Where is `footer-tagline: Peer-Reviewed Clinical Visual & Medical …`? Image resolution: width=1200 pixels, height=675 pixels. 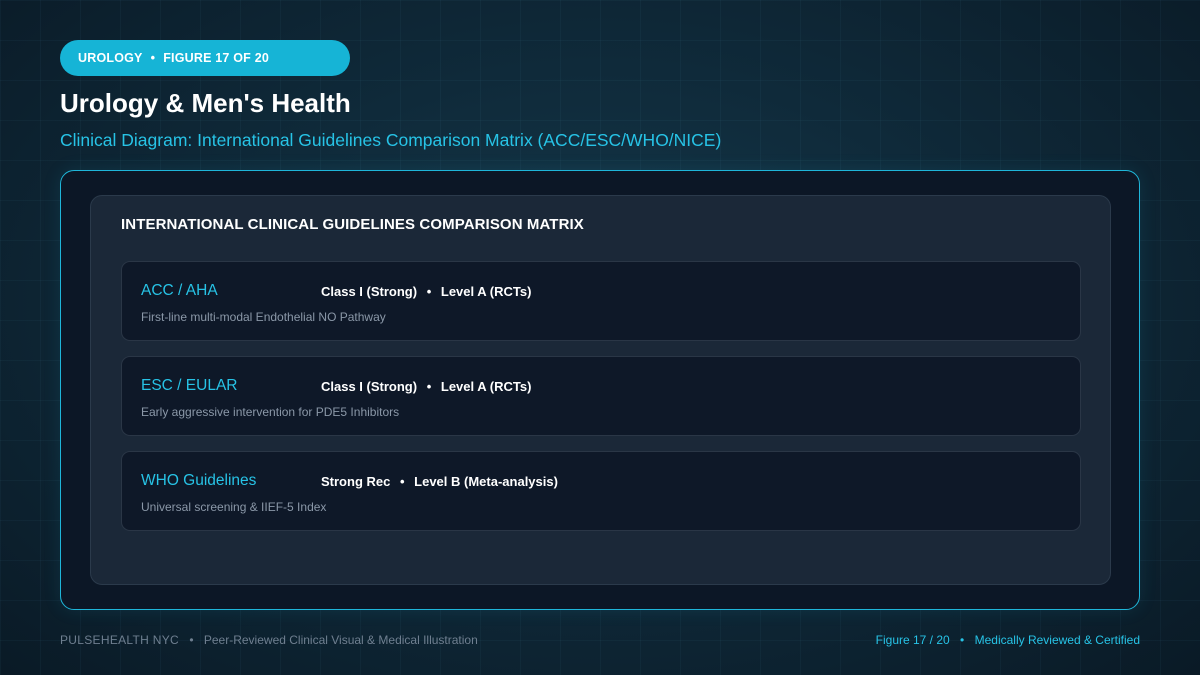 footer-tagline: Peer-Reviewed Clinical Visual & Medical … is located at coordinates (340, 640).